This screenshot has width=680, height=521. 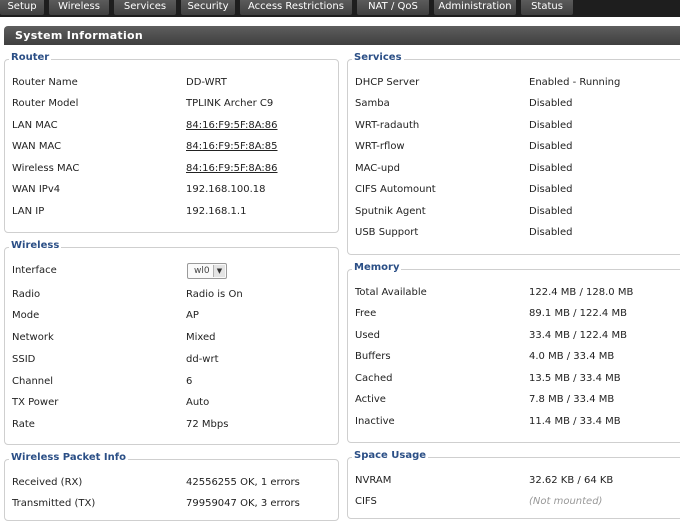 I want to click on ssid-label: SSID, so click(x=24, y=359).